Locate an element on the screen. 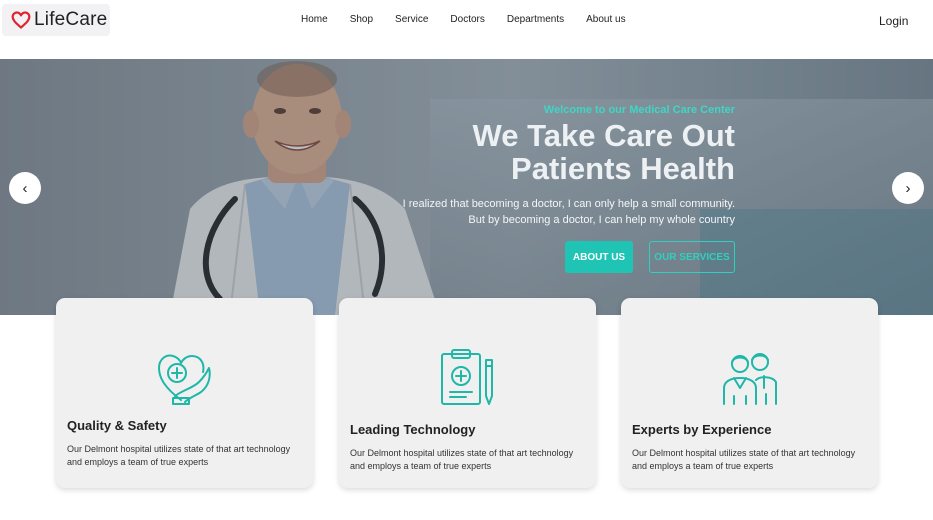  login-link: Login is located at coordinates (893, 21).